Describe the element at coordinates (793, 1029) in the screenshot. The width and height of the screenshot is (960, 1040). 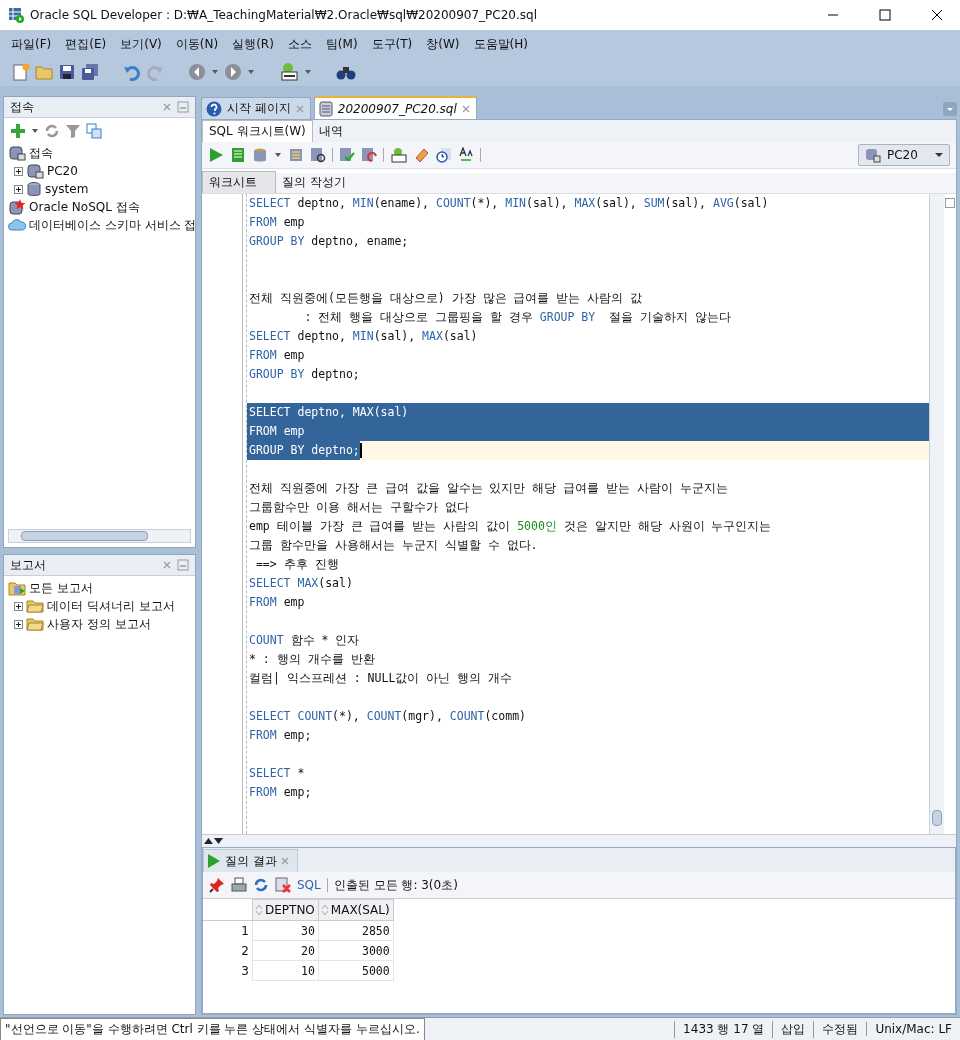
I see `insert-mode: 삽입` at that location.